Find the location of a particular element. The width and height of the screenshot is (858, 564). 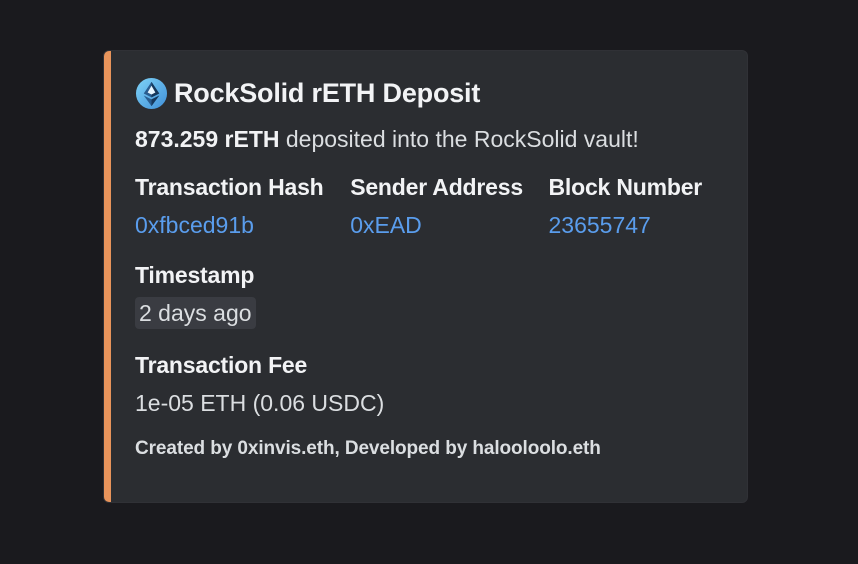

ethereum-diamond-icon is located at coordinates (151, 93).